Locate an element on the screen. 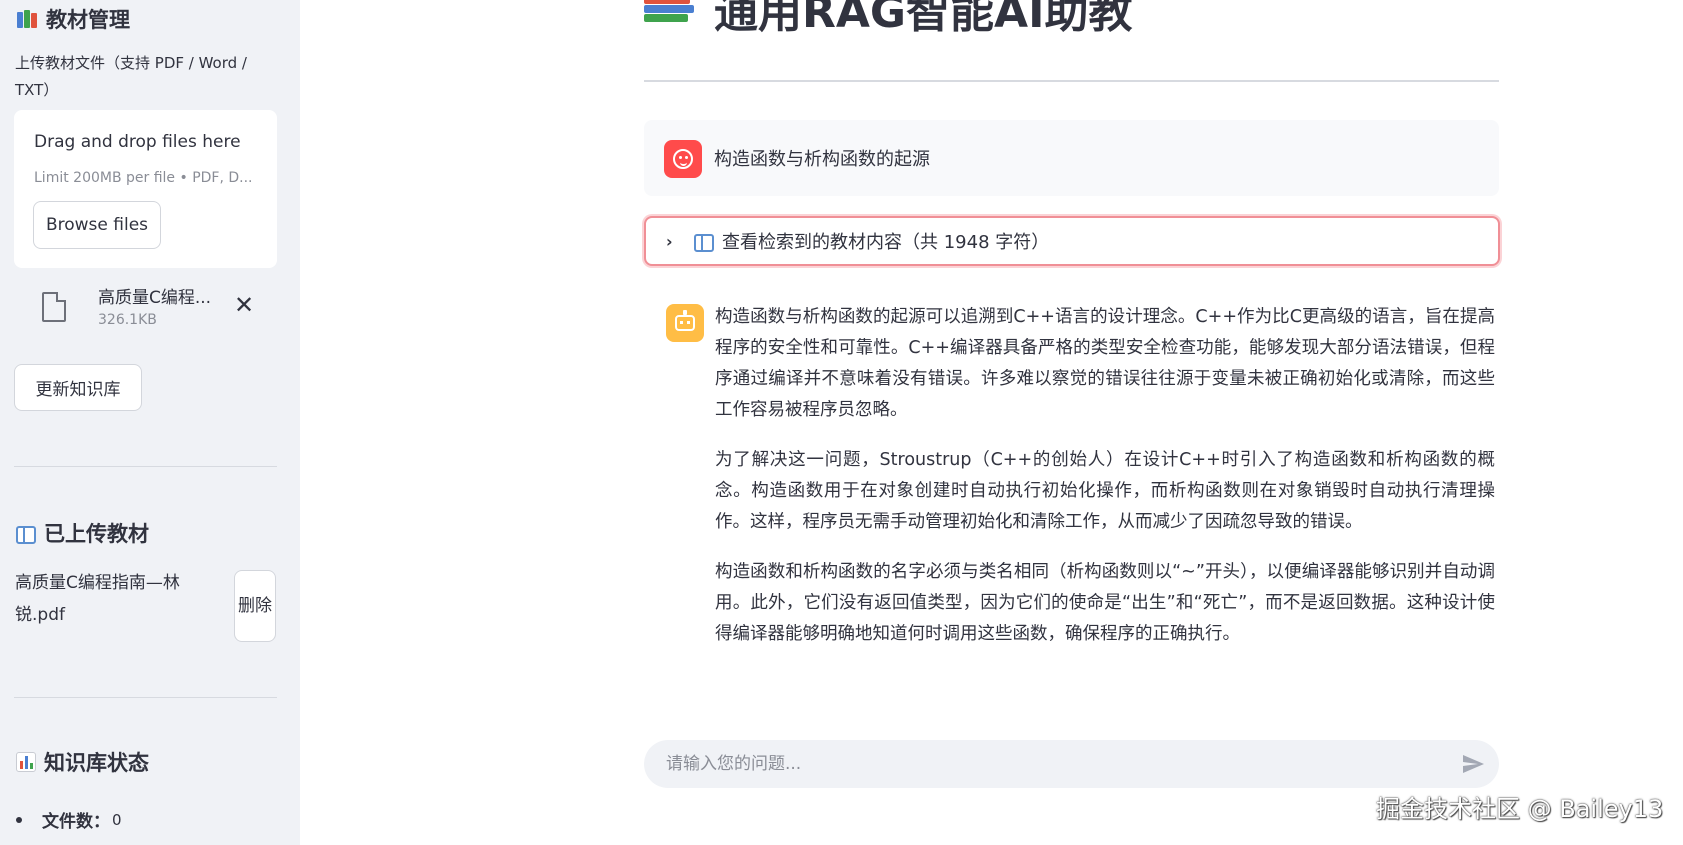 This screenshot has height=845, width=1683. status-heading: 知识库状态 is located at coordinates (82, 762).